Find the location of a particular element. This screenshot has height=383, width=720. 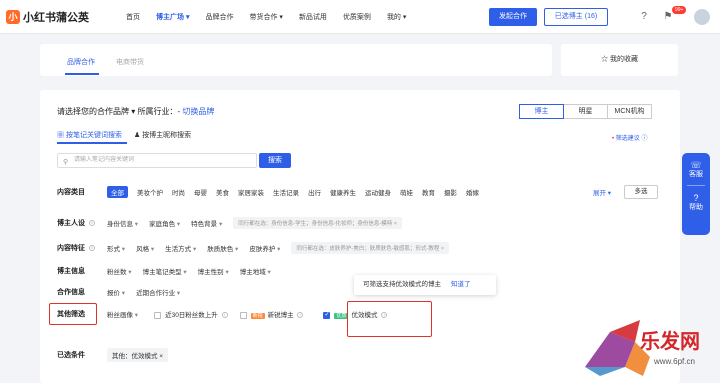

help-circle-icon: ? is located at coordinates (696, 198).